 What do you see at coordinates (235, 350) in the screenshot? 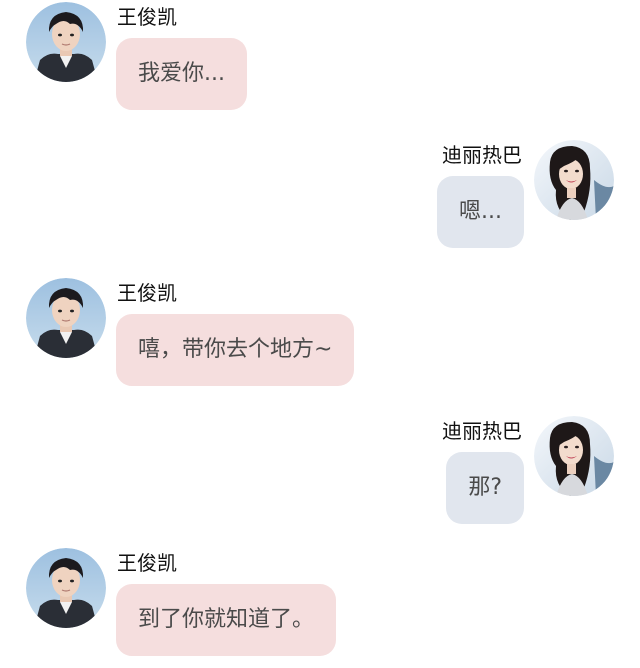
I see `message-bubble: 嘻，带你去个地方~` at bounding box center [235, 350].